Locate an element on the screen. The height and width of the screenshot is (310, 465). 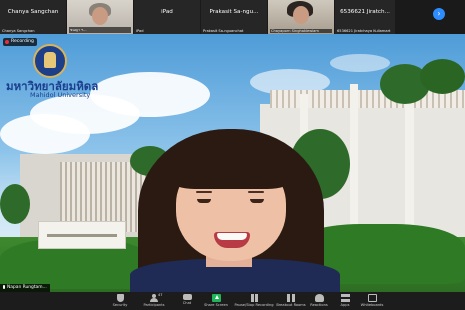
campus-sign is located at coordinates (82, 235).